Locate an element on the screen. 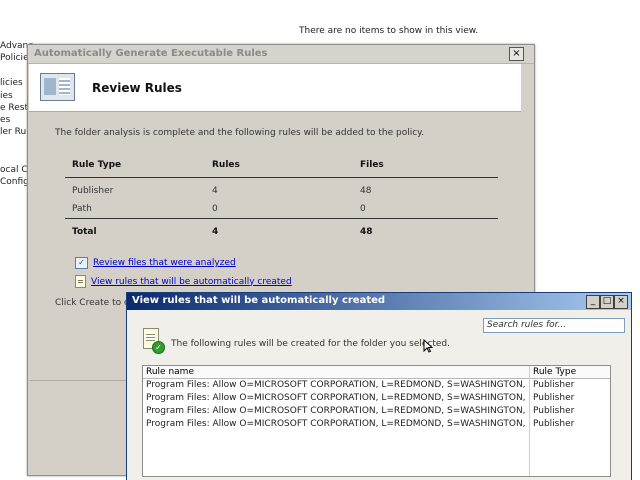 This screenshot has width=640, height=480. review-files-row: ✓ Review files that were analyzed is located at coordinates (155, 263).